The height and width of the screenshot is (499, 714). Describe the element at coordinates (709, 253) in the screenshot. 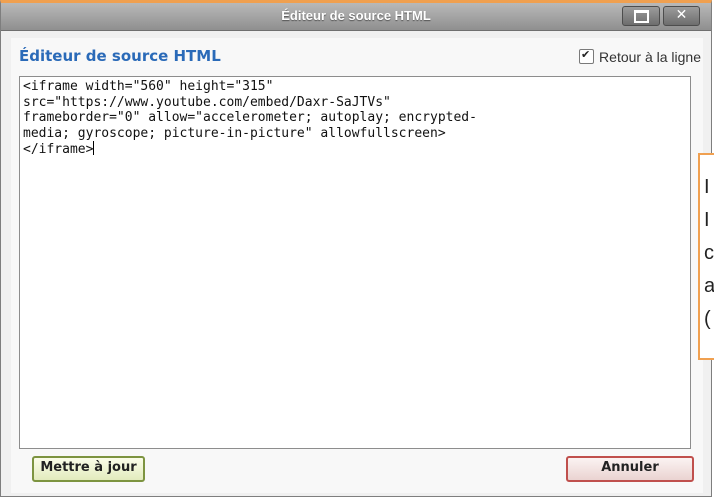

I see `callout-line: c` at that location.